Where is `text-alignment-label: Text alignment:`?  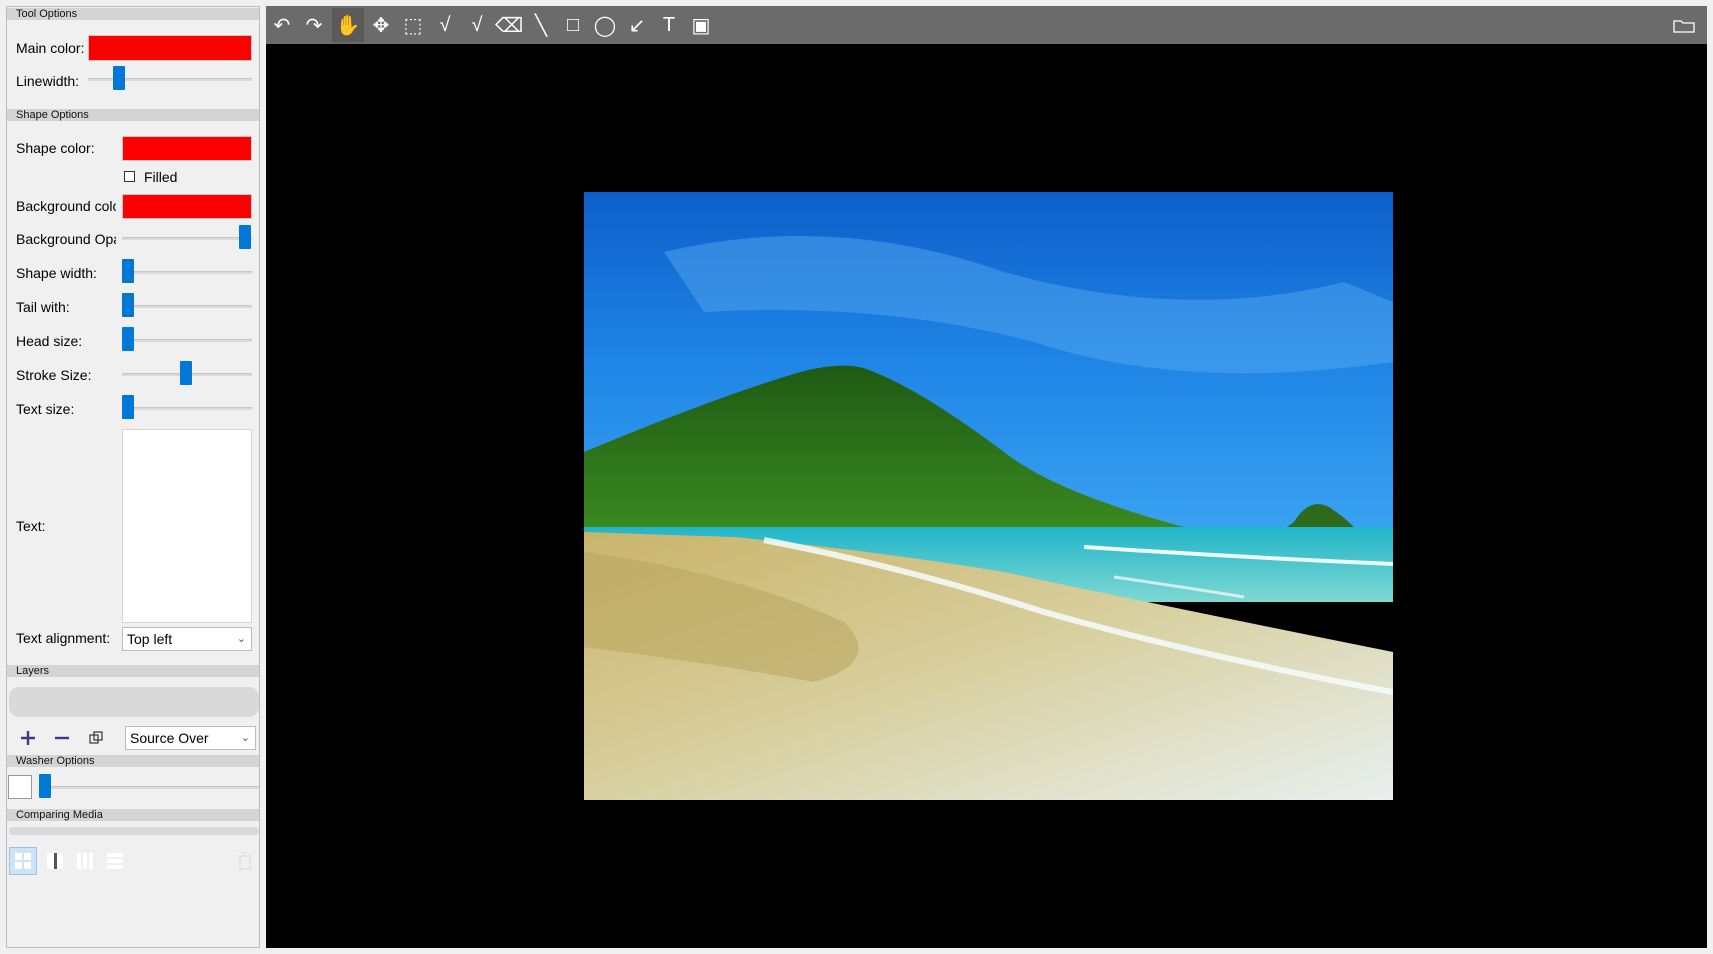
text-alignment-label: Text alignment: is located at coordinates (63, 638).